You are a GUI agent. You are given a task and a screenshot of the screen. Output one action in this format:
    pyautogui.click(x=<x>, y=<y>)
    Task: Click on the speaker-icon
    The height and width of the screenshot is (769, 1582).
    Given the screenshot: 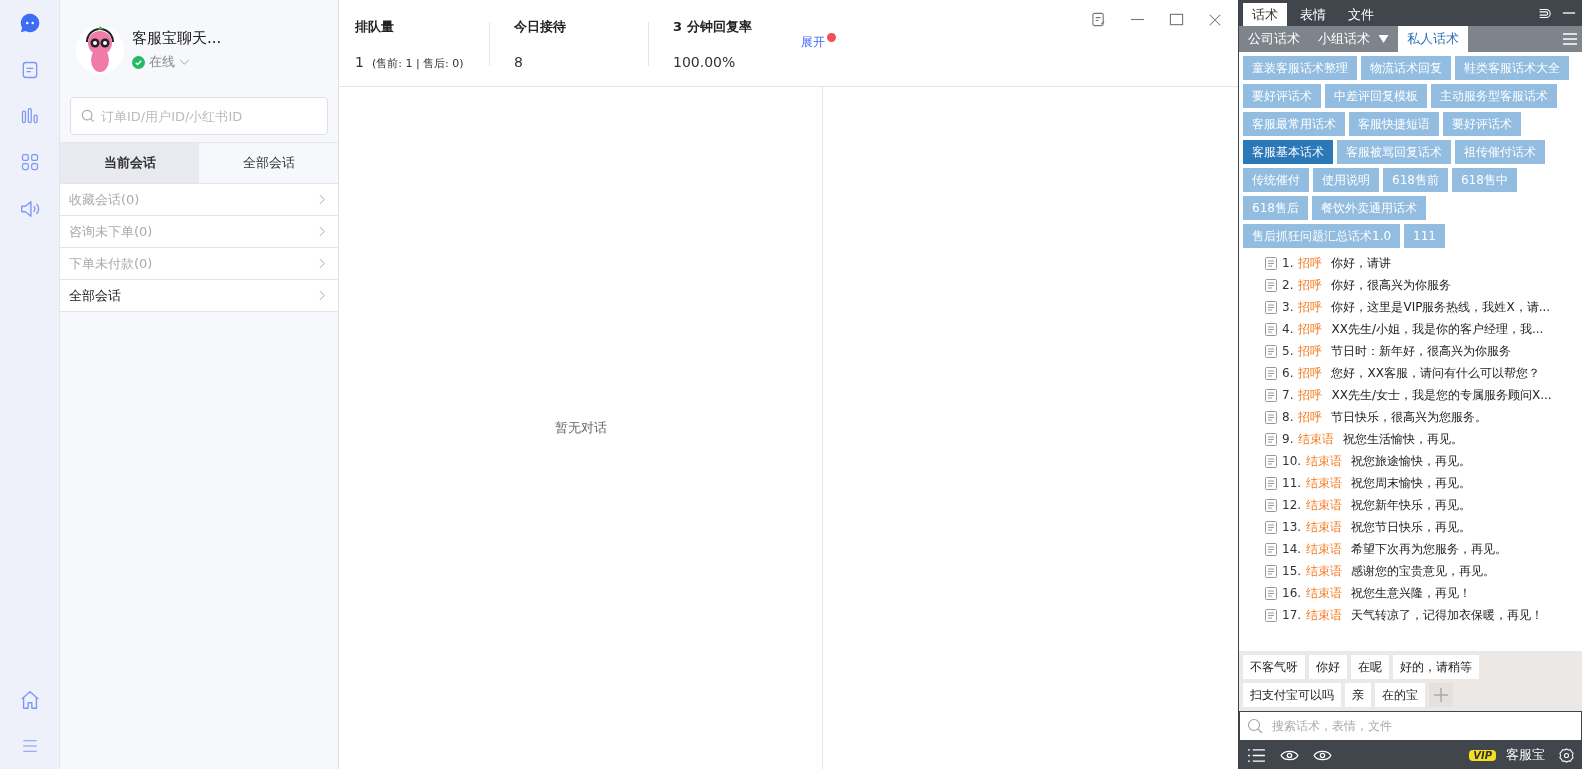 What is the action you would take?
    pyautogui.click(x=29, y=209)
    